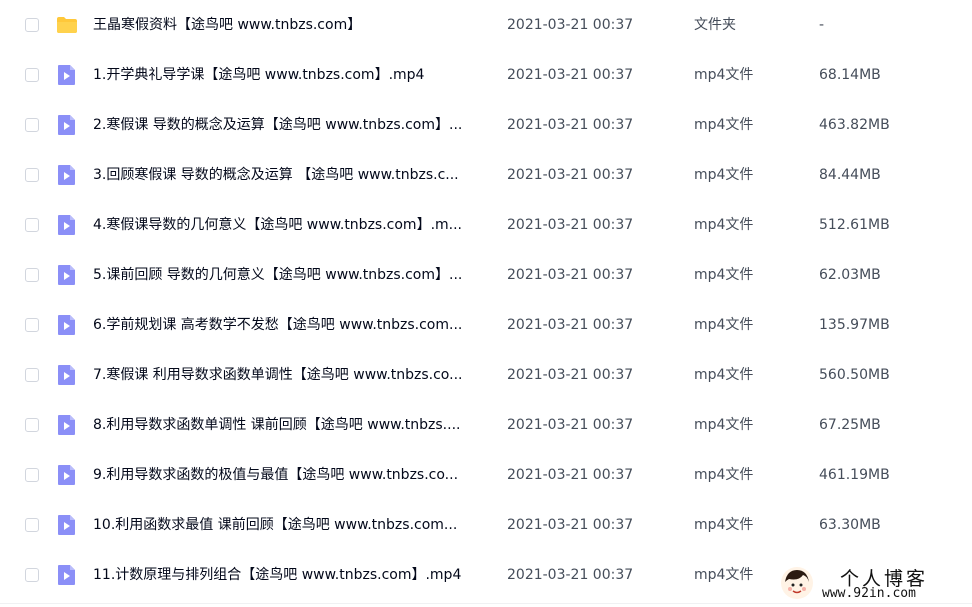  I want to click on file-name: 王晶寒假资料【途鸟吧 www.tnbzs.com】, so click(290, 25).